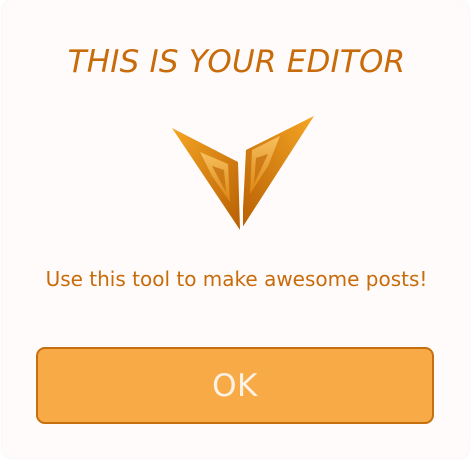 This screenshot has width=473, height=460. Describe the element at coordinates (236, 279) in the screenshot. I see `dialog-message: Use this tool to make awesome posts!` at that location.